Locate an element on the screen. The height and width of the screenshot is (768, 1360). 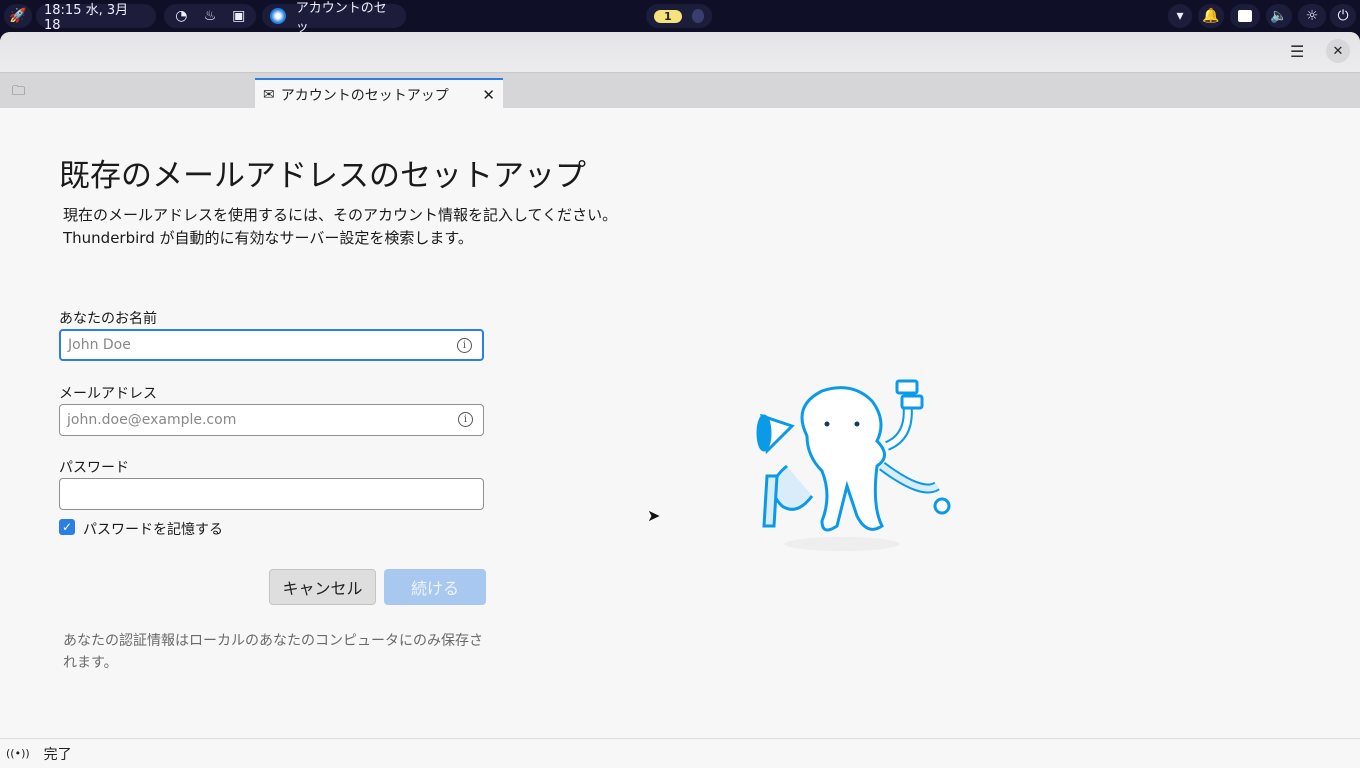
launcher-button: 🚀 is located at coordinates (18, 16).